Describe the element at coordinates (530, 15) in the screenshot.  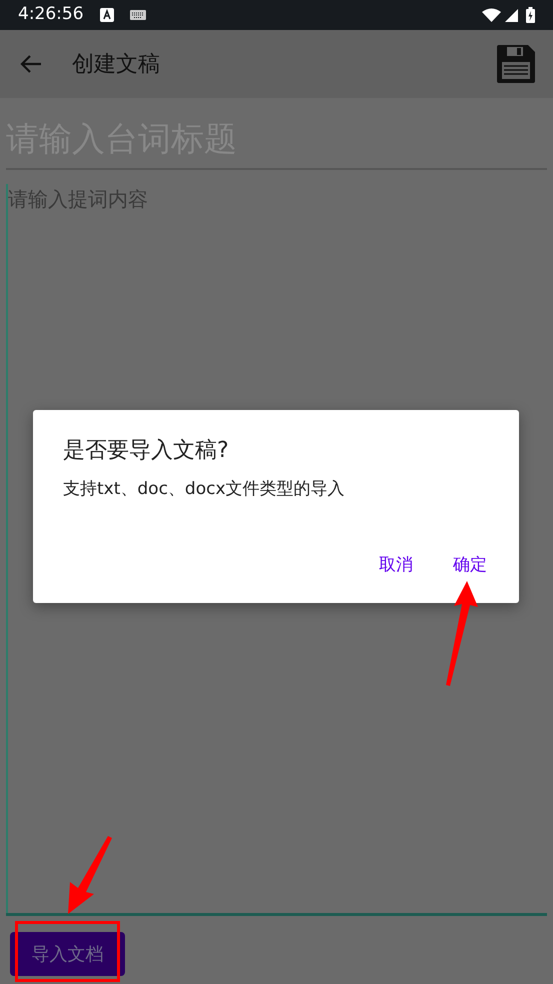
I see `battery-icon` at that location.